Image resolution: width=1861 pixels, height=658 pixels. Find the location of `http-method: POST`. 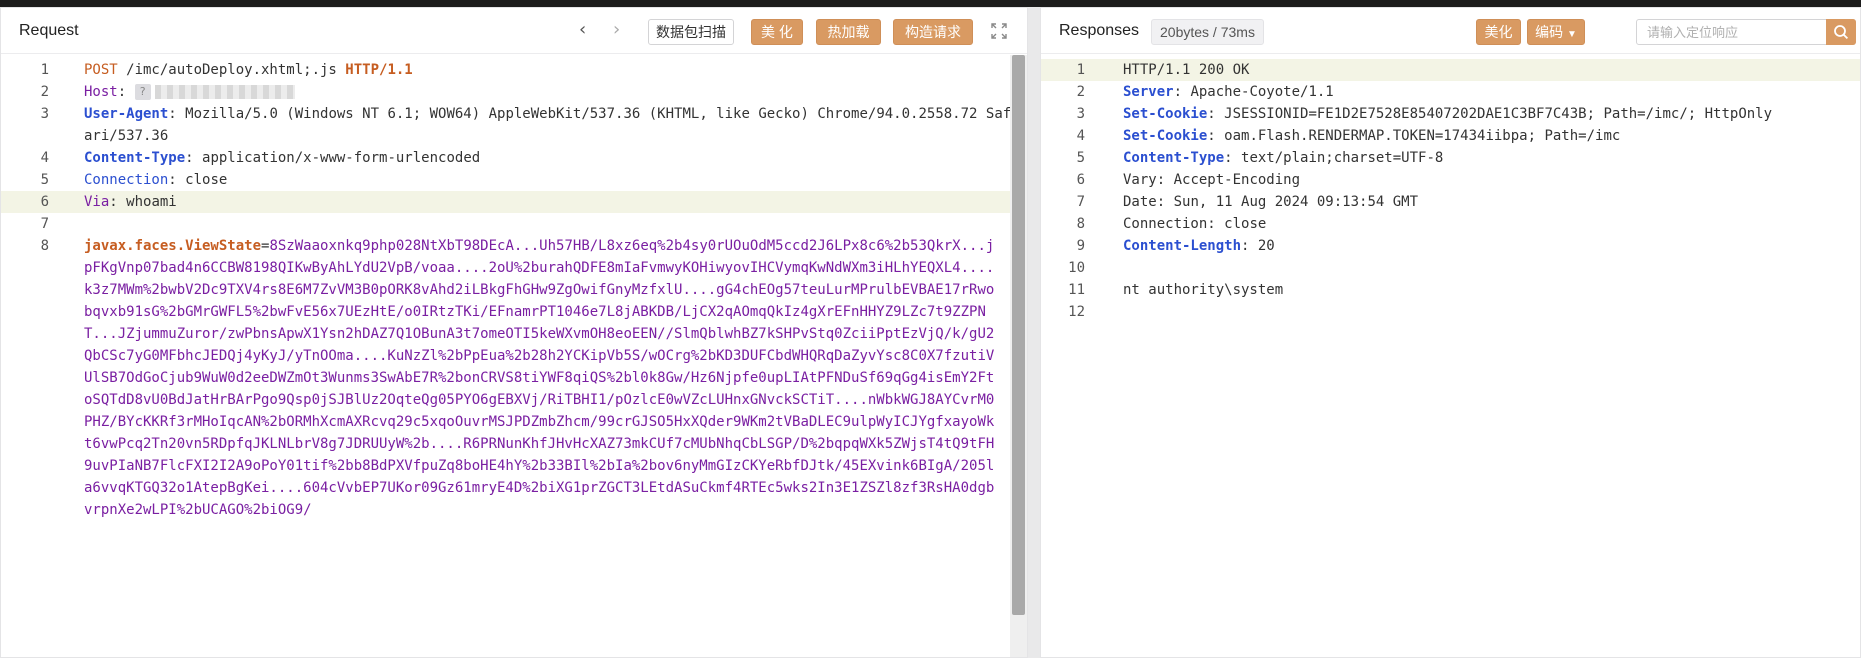

http-method: POST is located at coordinates (101, 70).